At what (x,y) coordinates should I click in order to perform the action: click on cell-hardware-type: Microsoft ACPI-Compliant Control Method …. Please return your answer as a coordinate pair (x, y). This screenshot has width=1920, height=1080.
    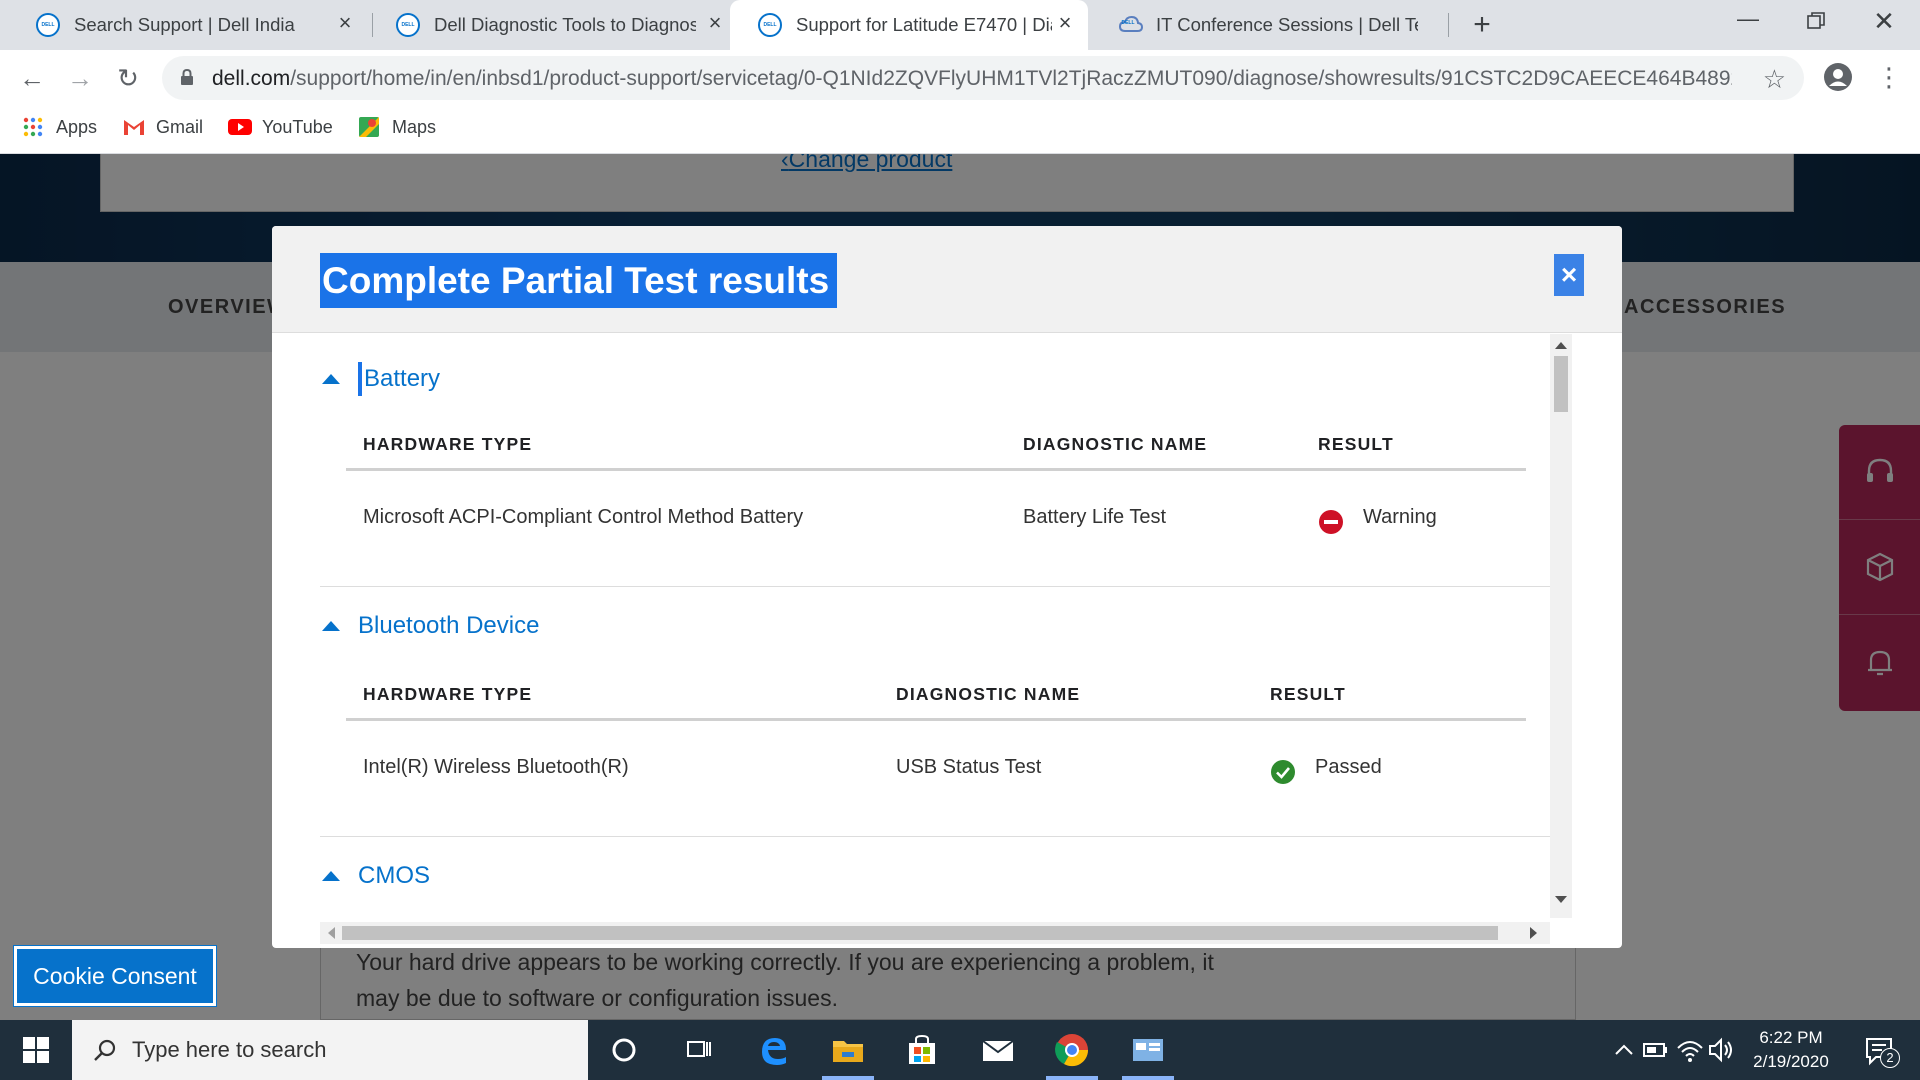
    Looking at the image, I should click on (583, 517).